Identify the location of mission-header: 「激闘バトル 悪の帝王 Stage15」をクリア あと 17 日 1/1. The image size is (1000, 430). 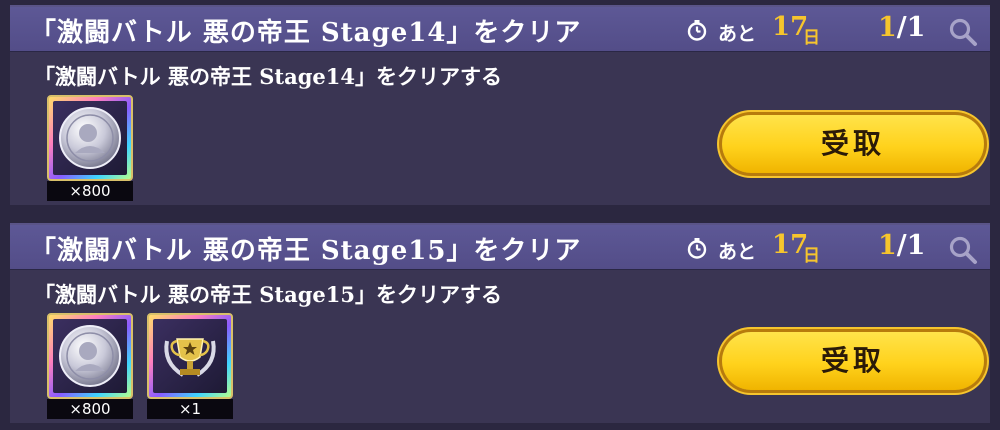
(500, 247).